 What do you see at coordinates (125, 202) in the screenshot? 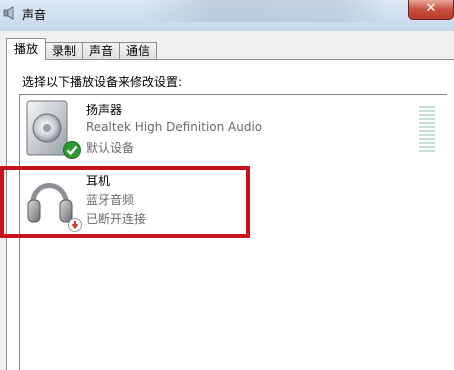
I see `annotation-highlight-box` at bounding box center [125, 202].